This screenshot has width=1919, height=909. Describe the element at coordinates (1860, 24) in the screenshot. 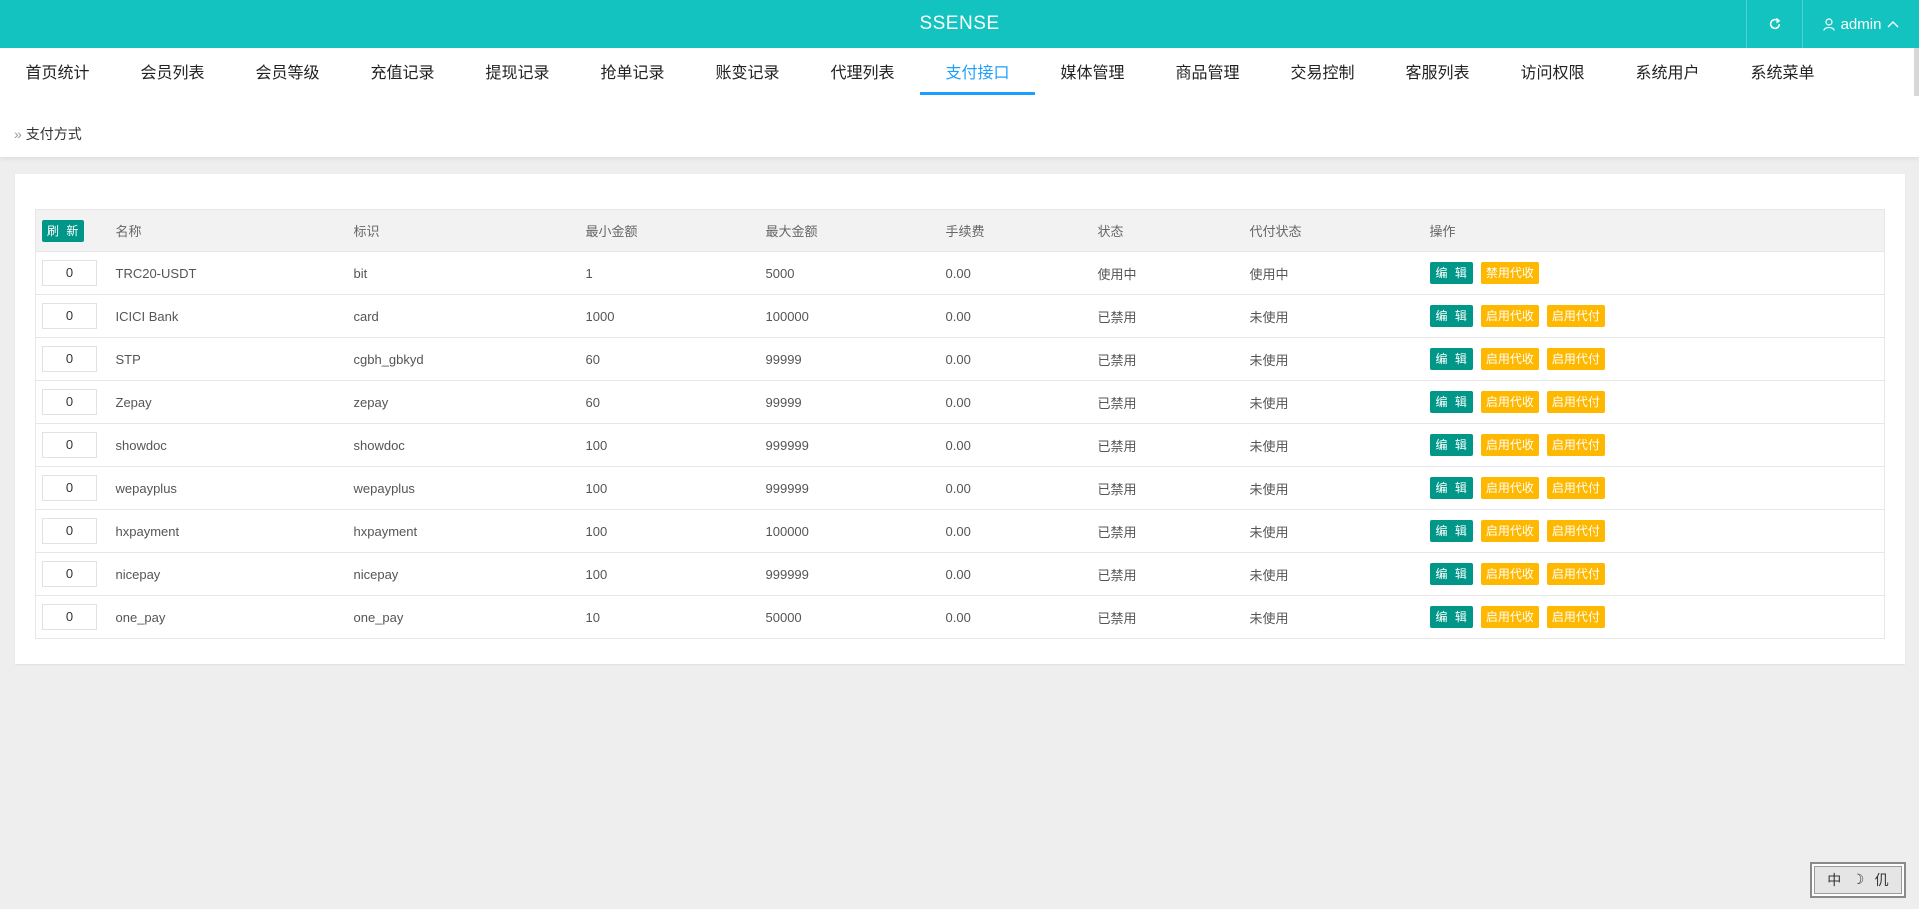

I see `user-menu: admin` at that location.